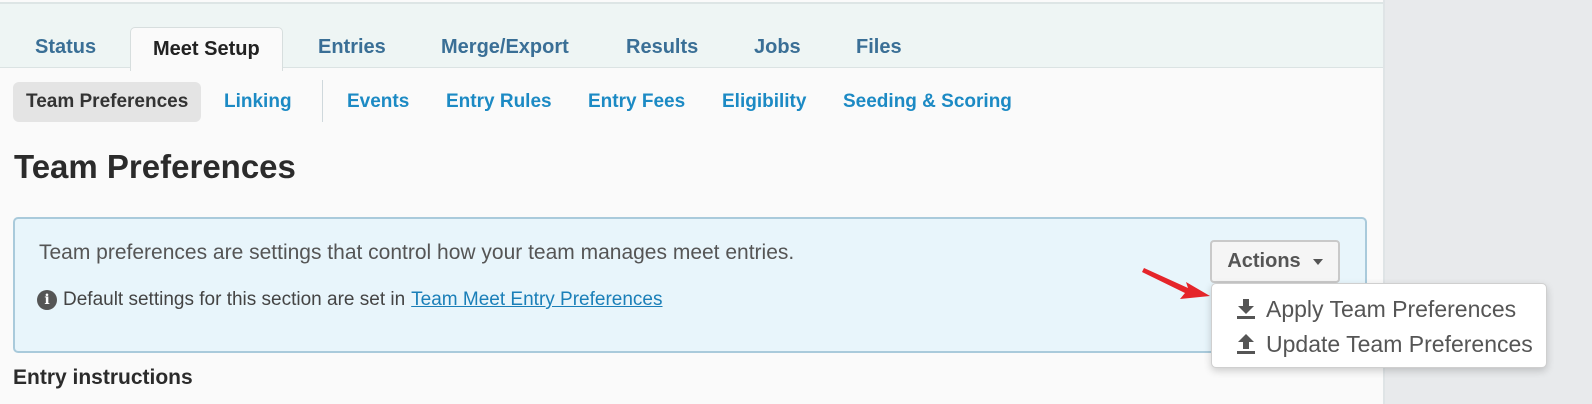 This screenshot has height=404, width=1592. What do you see at coordinates (1391, 309) in the screenshot?
I see `apply-team-preferences-label: Apply Team Preferences` at bounding box center [1391, 309].